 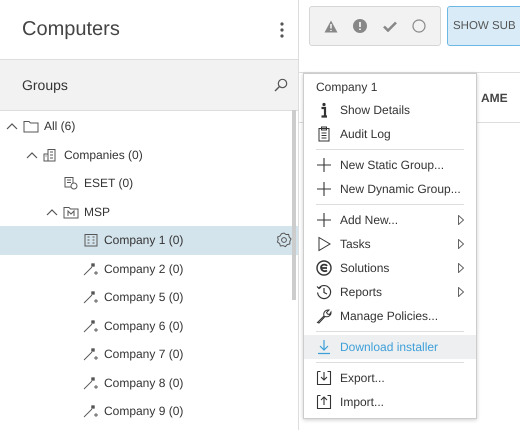 What do you see at coordinates (390, 347) in the screenshot?
I see `menu-item-label: Download installer` at bounding box center [390, 347].